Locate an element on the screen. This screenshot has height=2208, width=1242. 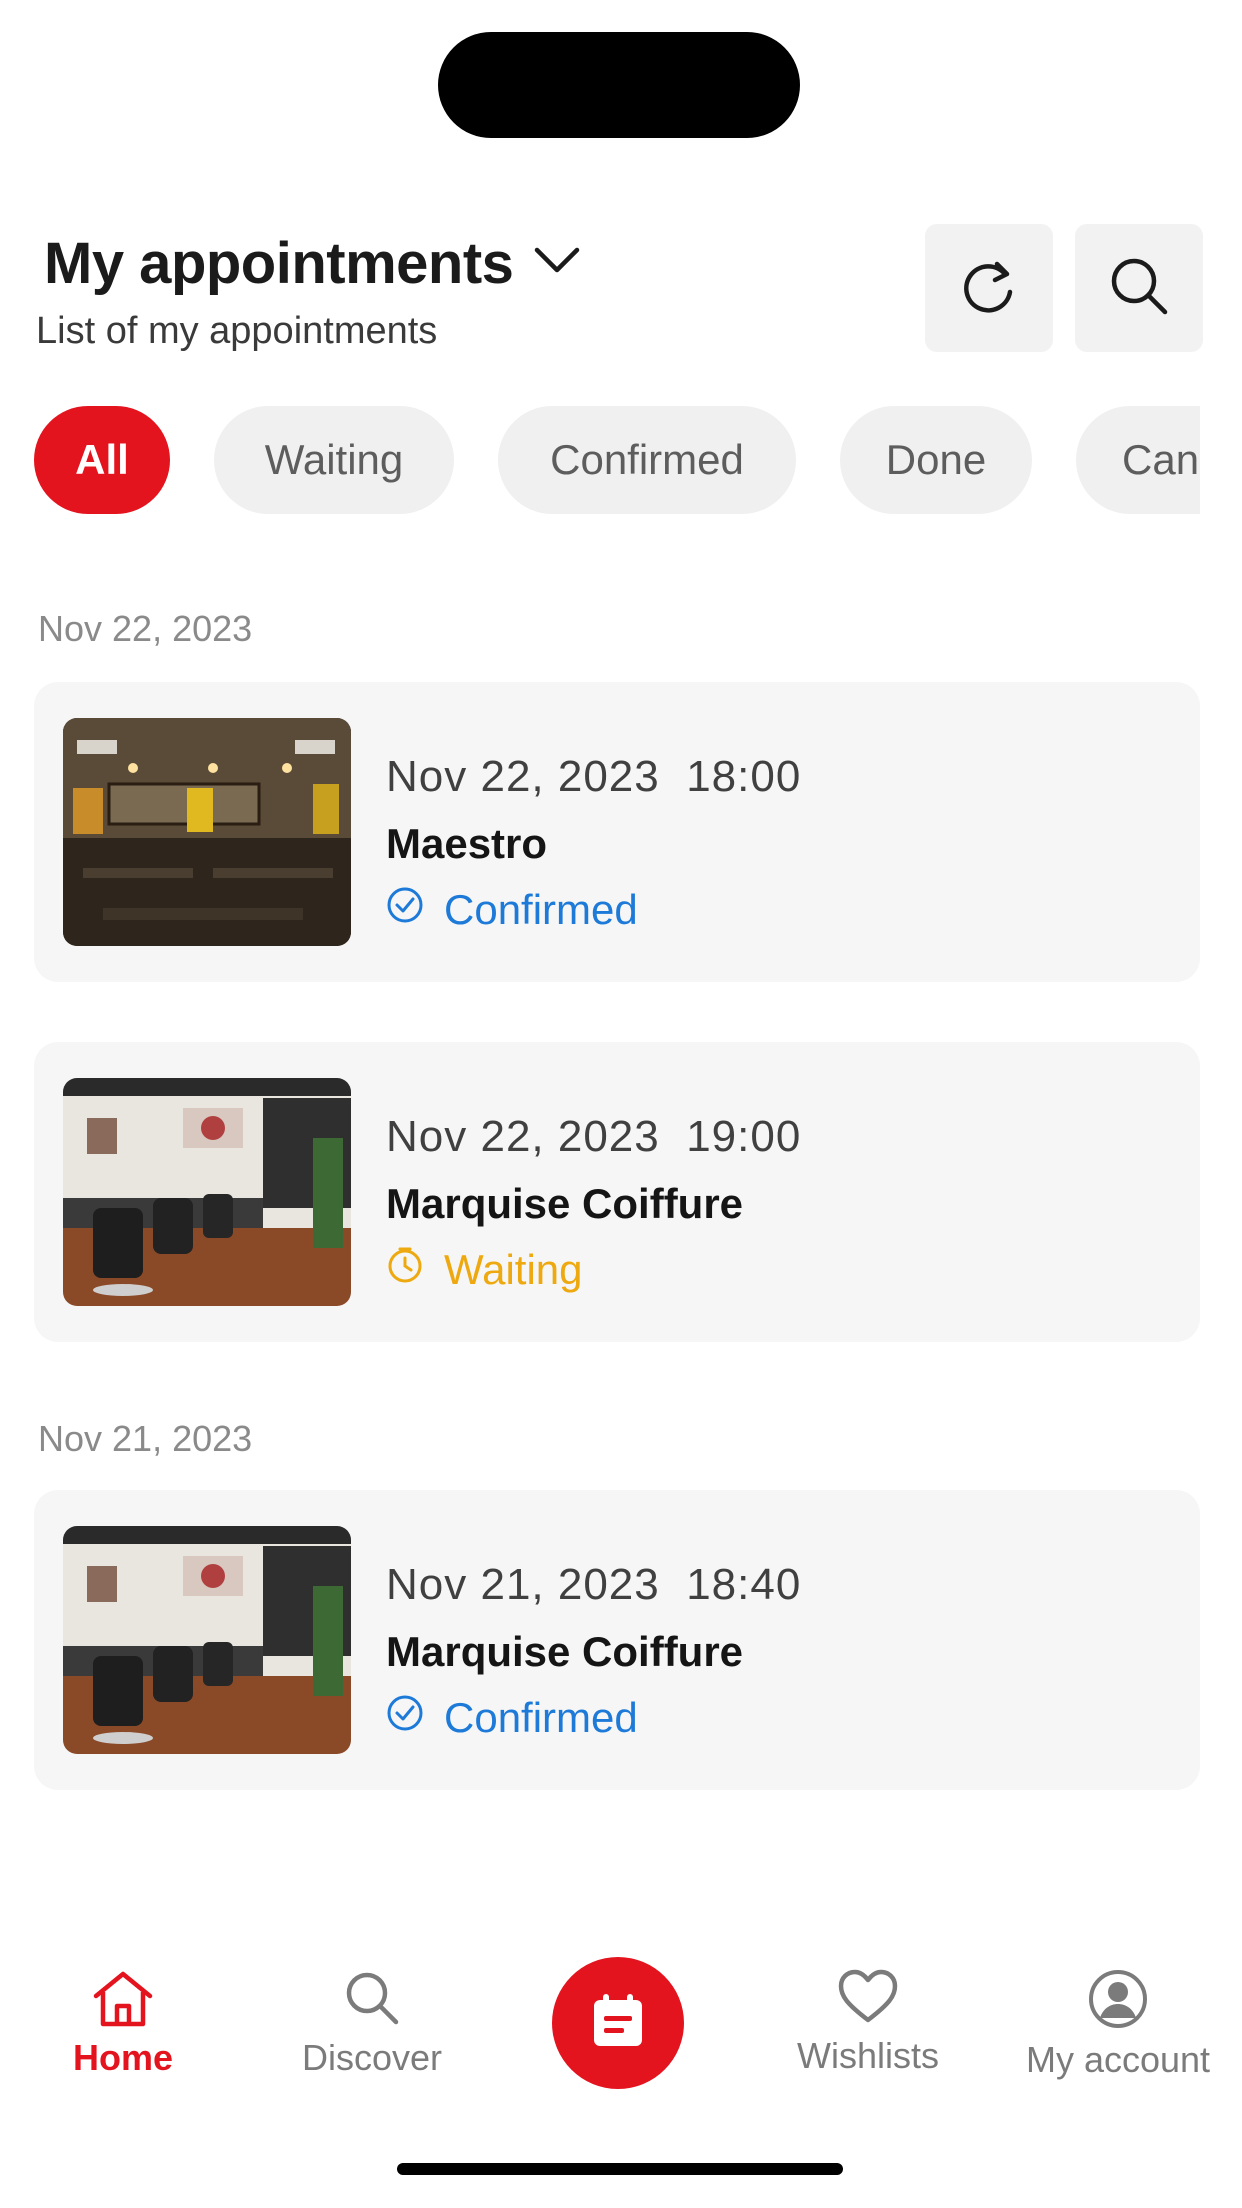
status-label: Waiting is located at coordinates (513, 1269).